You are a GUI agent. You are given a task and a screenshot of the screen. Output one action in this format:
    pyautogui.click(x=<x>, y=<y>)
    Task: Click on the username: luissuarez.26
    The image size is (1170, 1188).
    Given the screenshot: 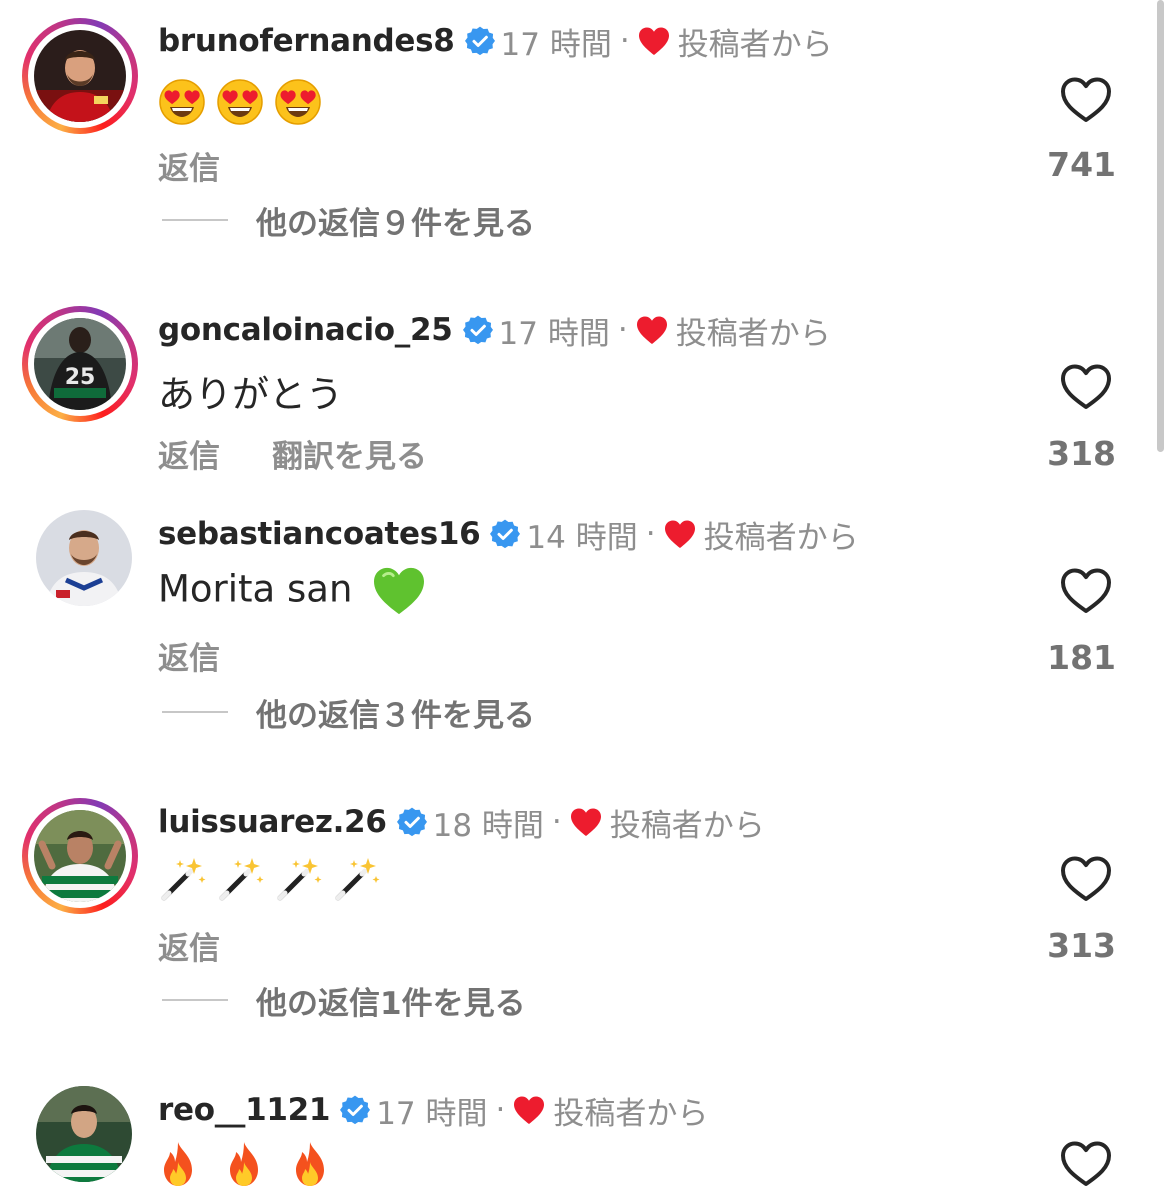 What is the action you would take?
    pyautogui.click(x=272, y=822)
    